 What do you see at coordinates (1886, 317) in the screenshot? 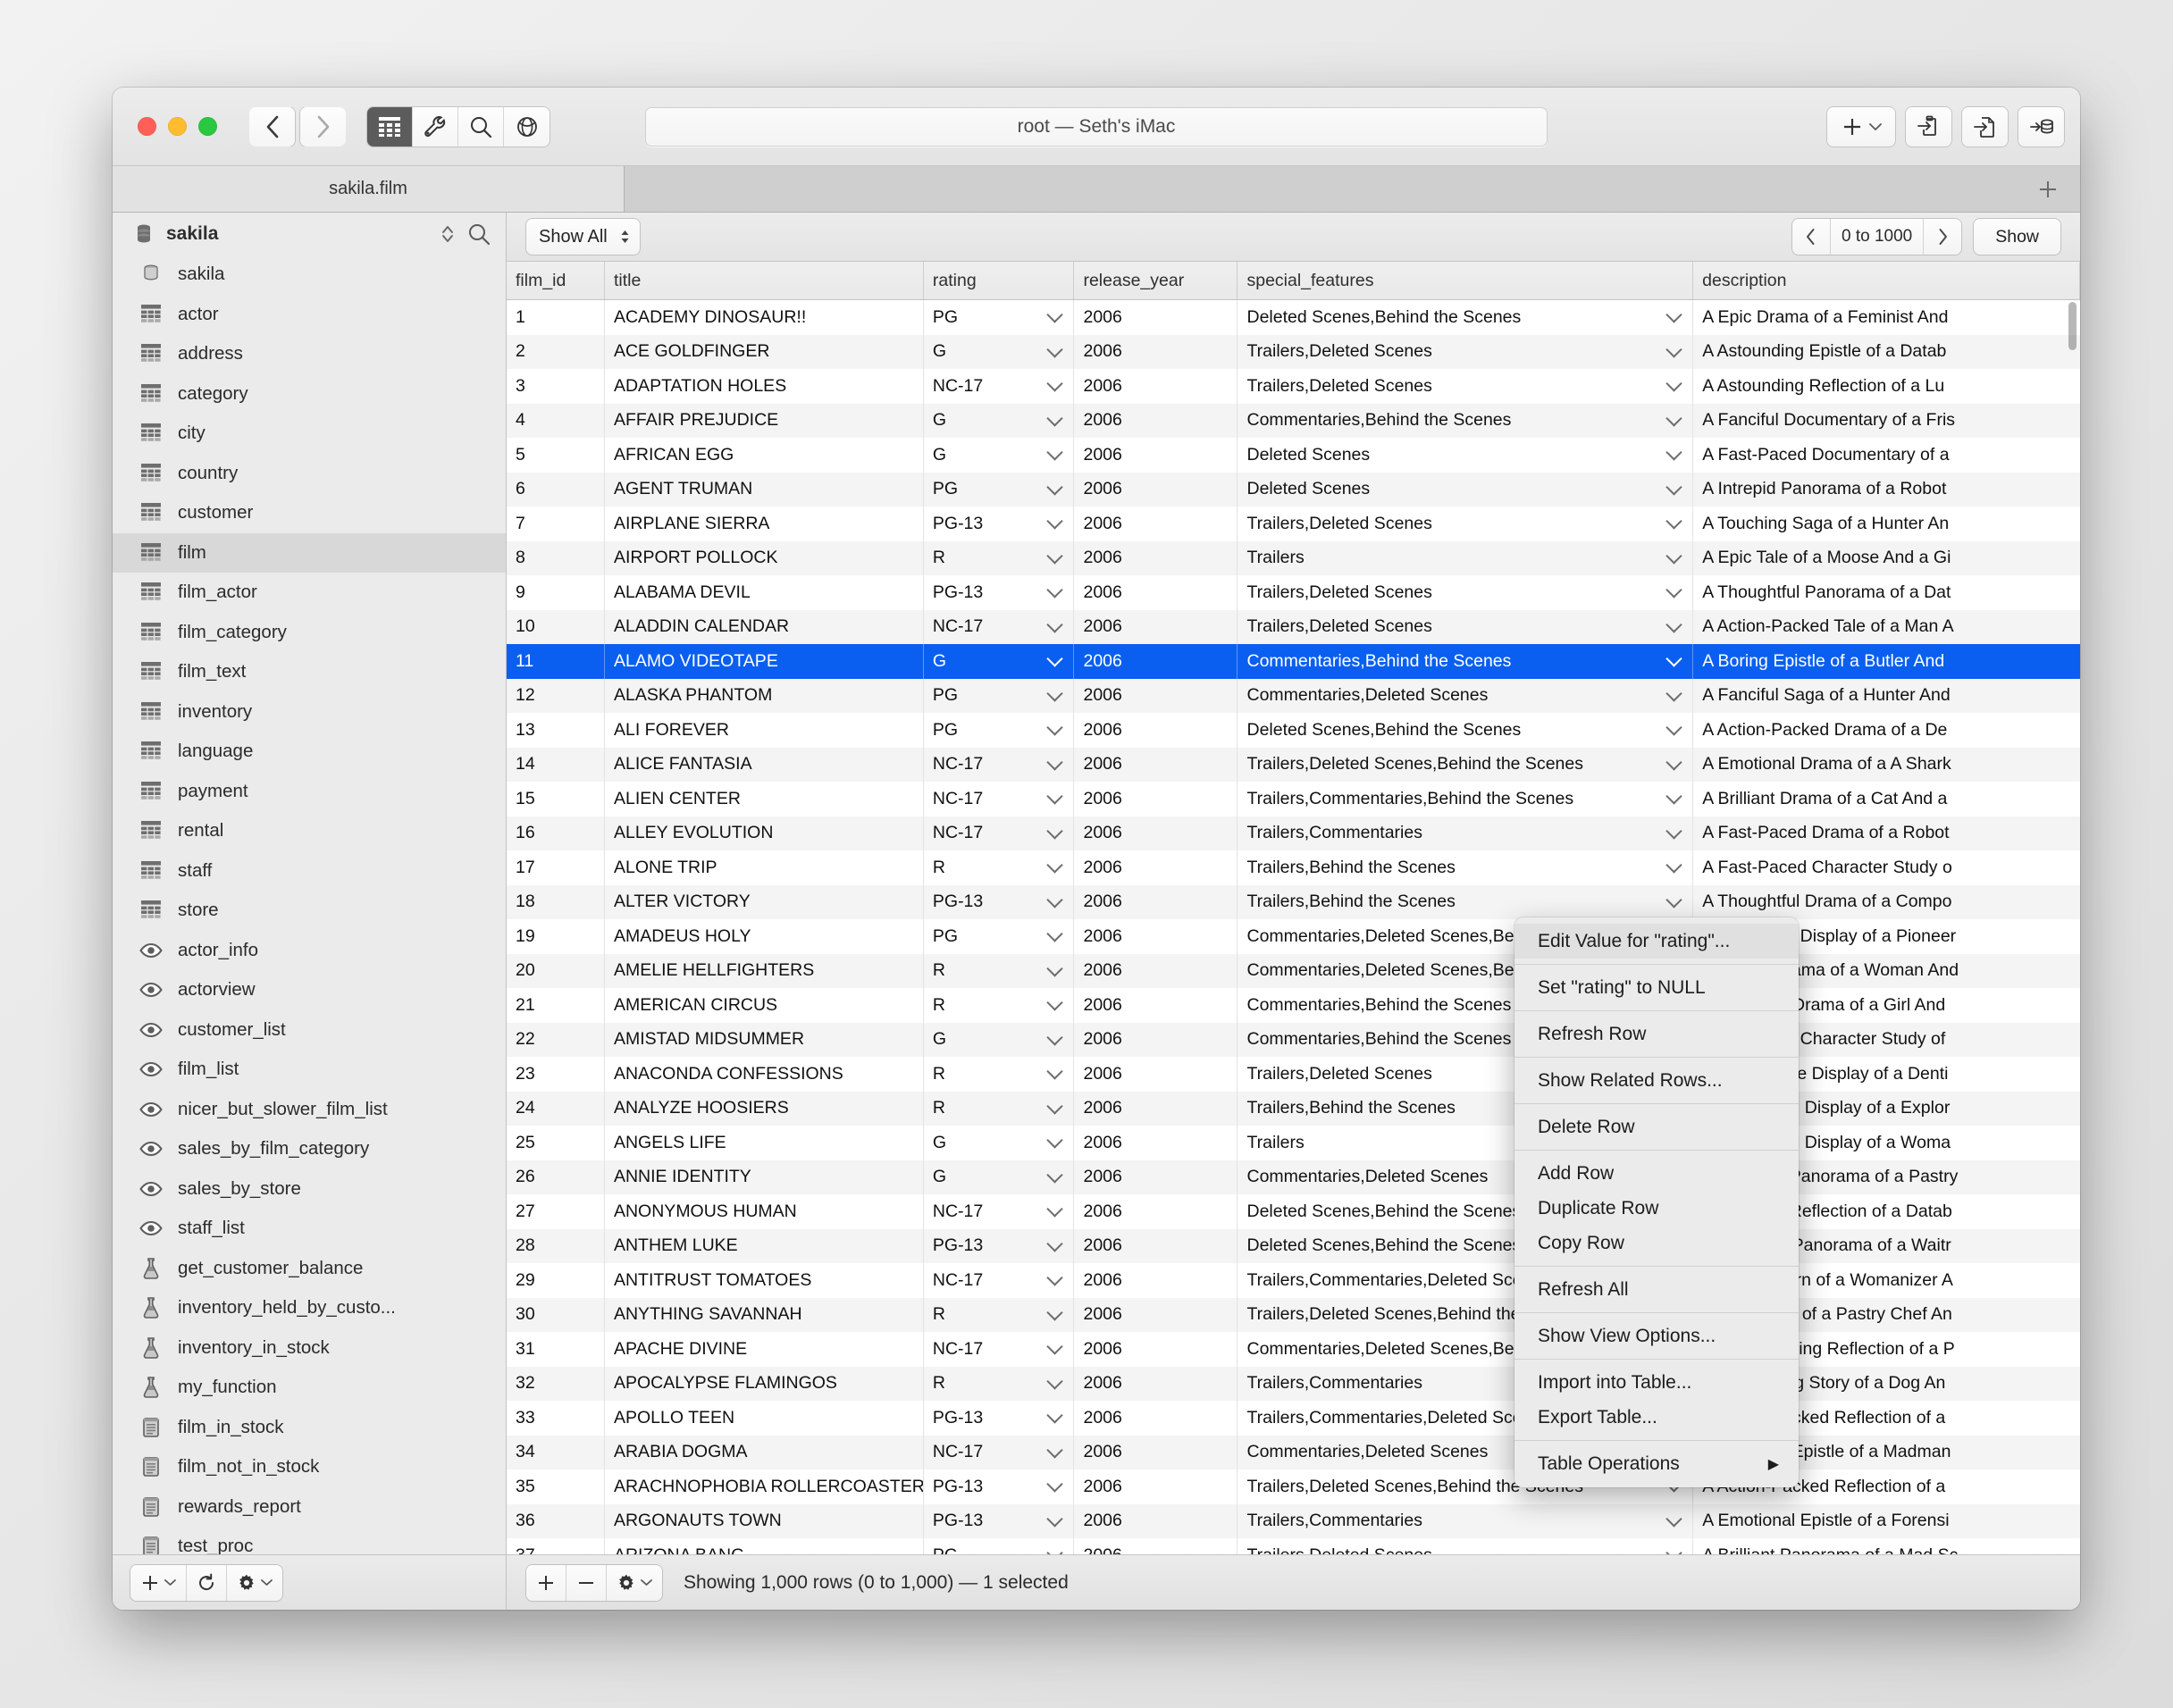
I see `cell-description: A Epic Drama of a Feminist And` at bounding box center [1886, 317].